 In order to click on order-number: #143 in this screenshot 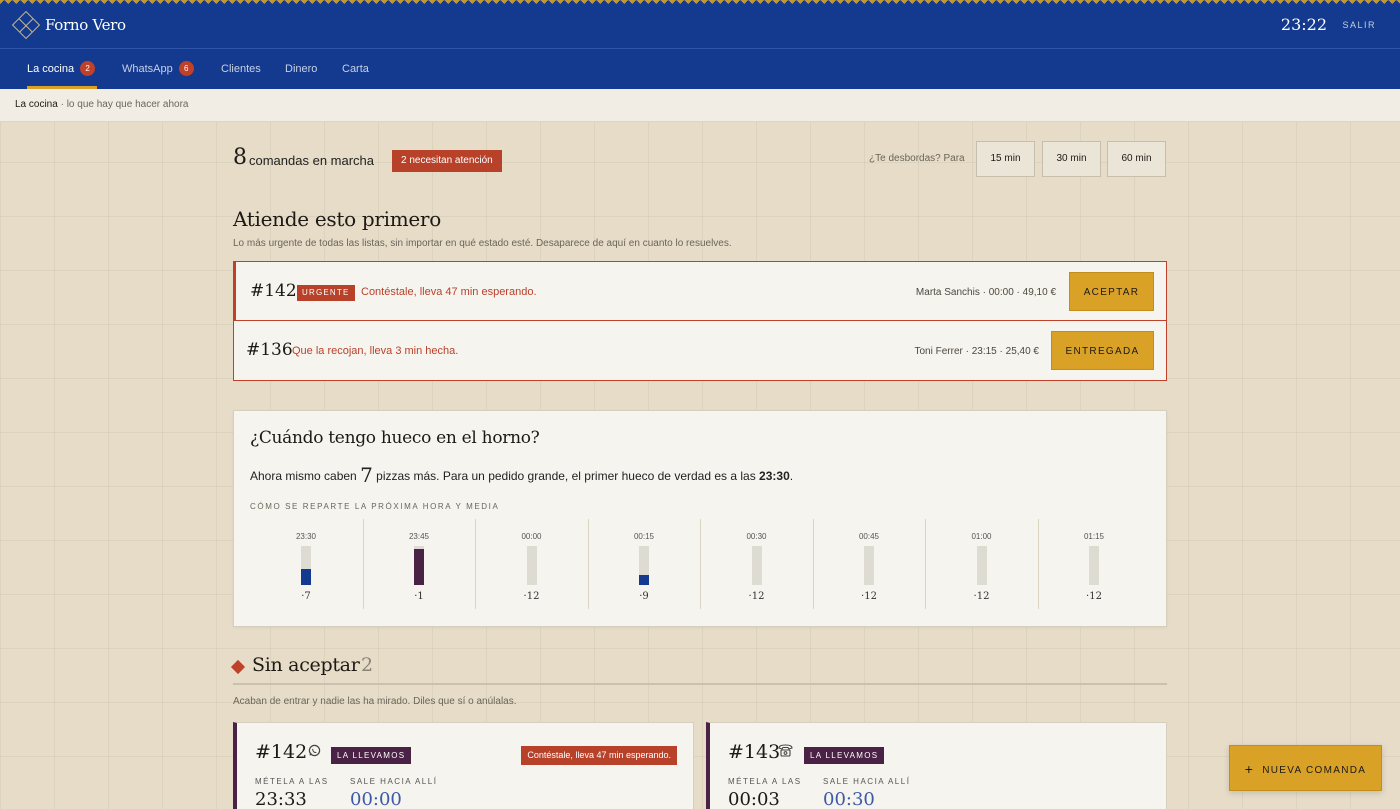, I will do `click(754, 752)`.